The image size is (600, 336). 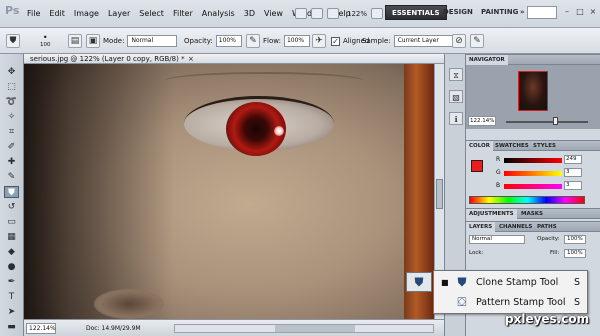 What do you see at coordinates (575, 253) in the screenshot?
I see `fill-field: 100%` at bounding box center [575, 253].